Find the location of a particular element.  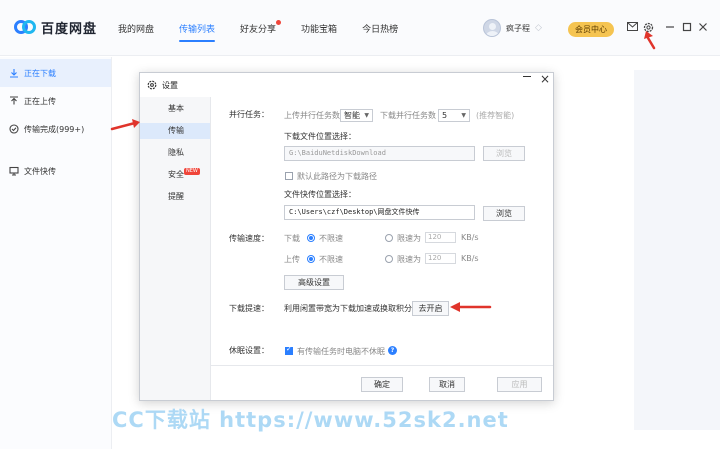

minimize-icon is located at coordinates (670, 28).